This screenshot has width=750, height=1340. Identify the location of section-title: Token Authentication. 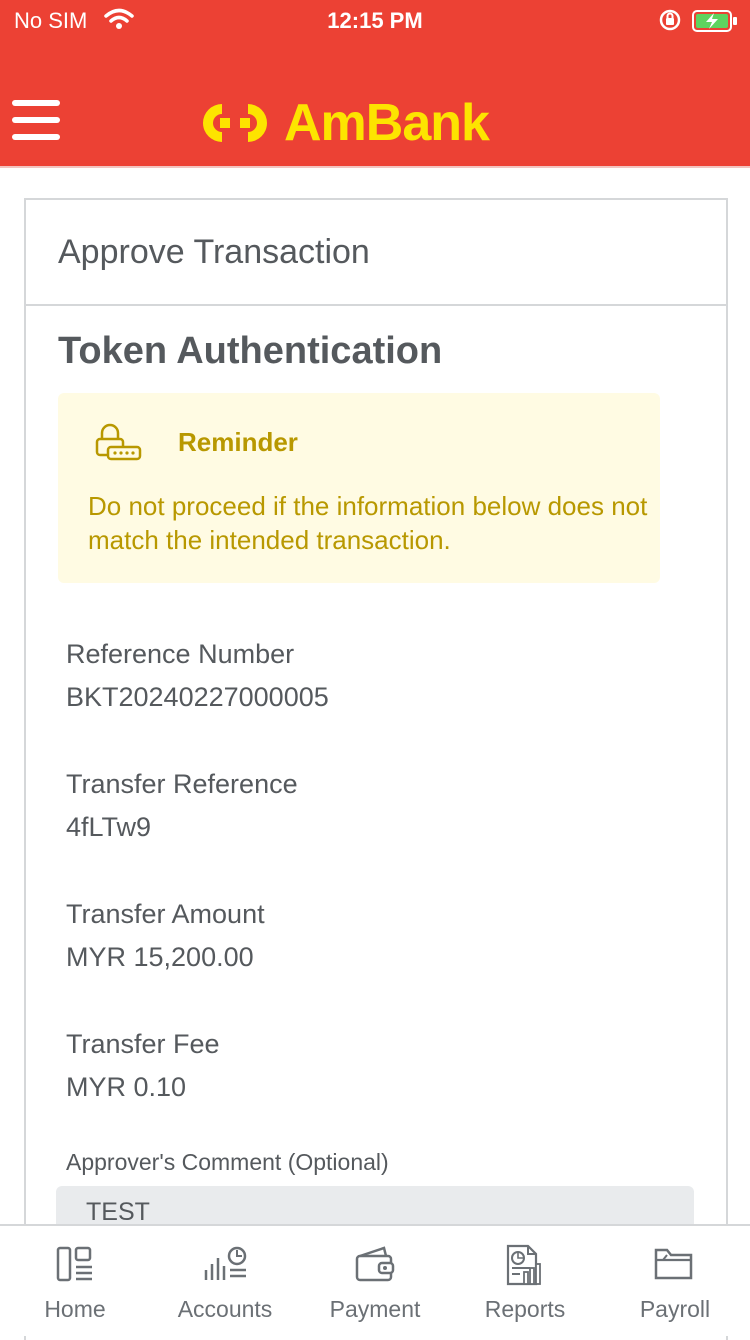
(250, 351).